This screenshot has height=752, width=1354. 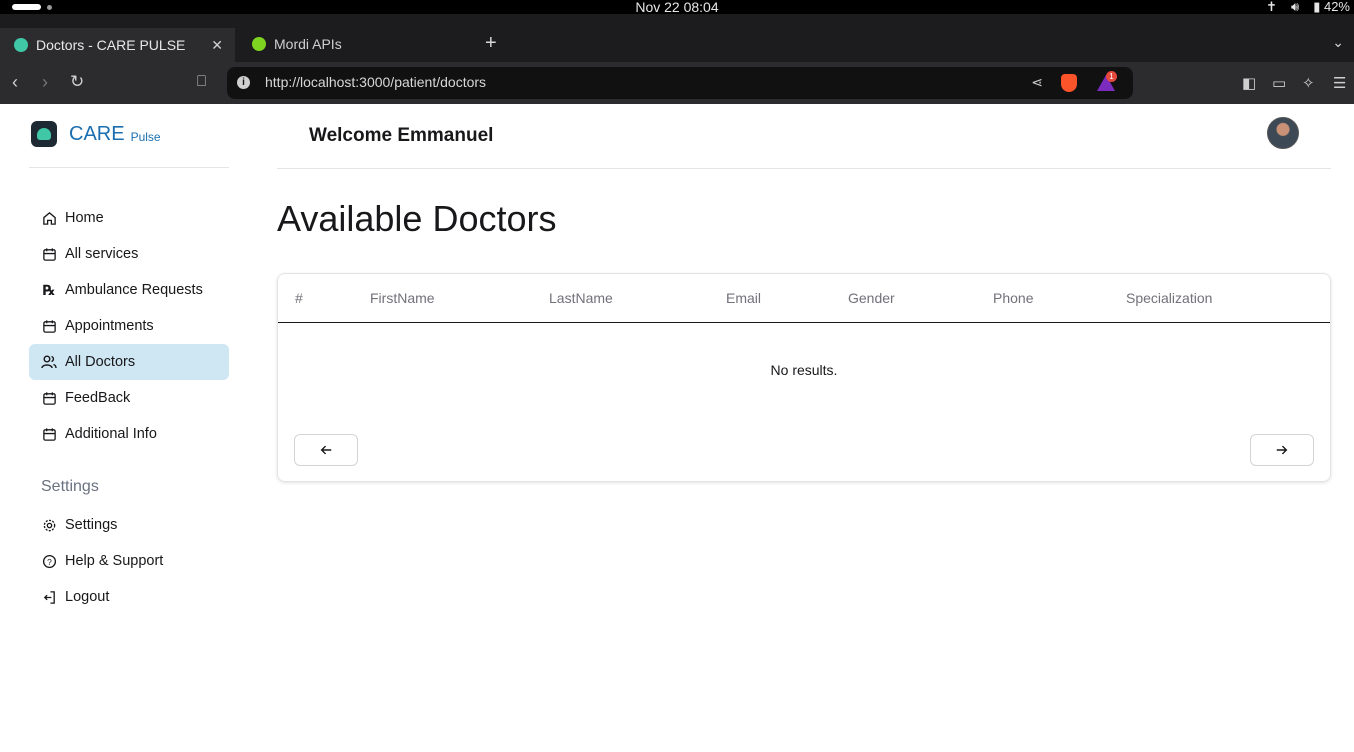 I want to click on sidebar-item-appointments: Appointments, so click(x=129, y=326).